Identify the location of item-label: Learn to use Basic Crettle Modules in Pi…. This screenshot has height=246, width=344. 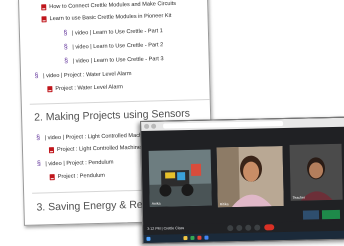
(110, 17).